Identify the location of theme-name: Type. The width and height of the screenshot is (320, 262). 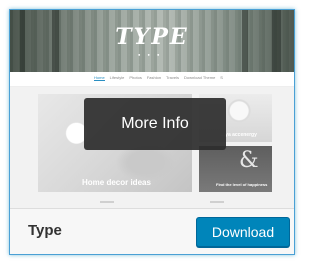
(45, 230).